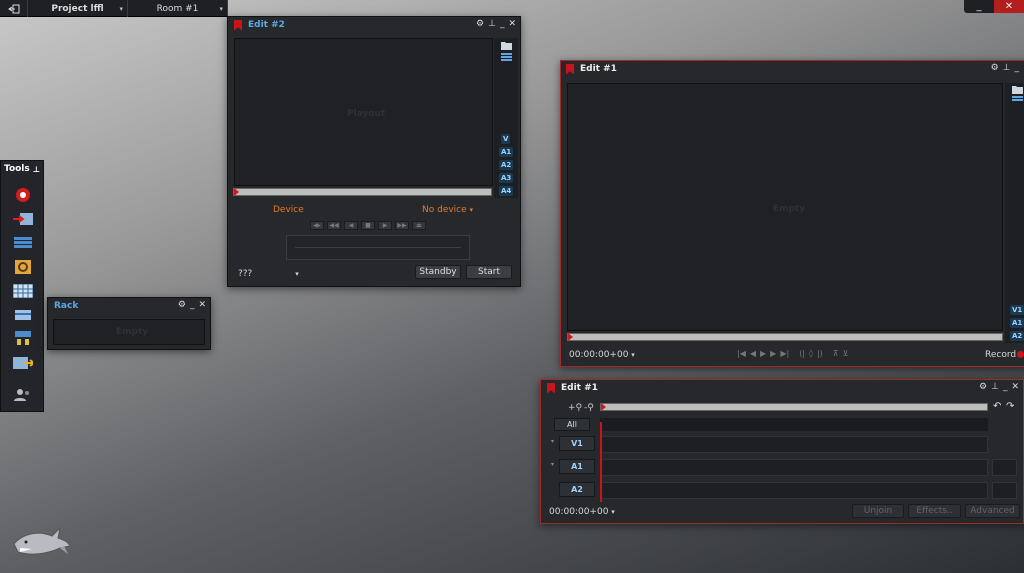  Describe the element at coordinates (789, 209) in the screenshot. I see `viewer-placeholder: Empty` at that location.